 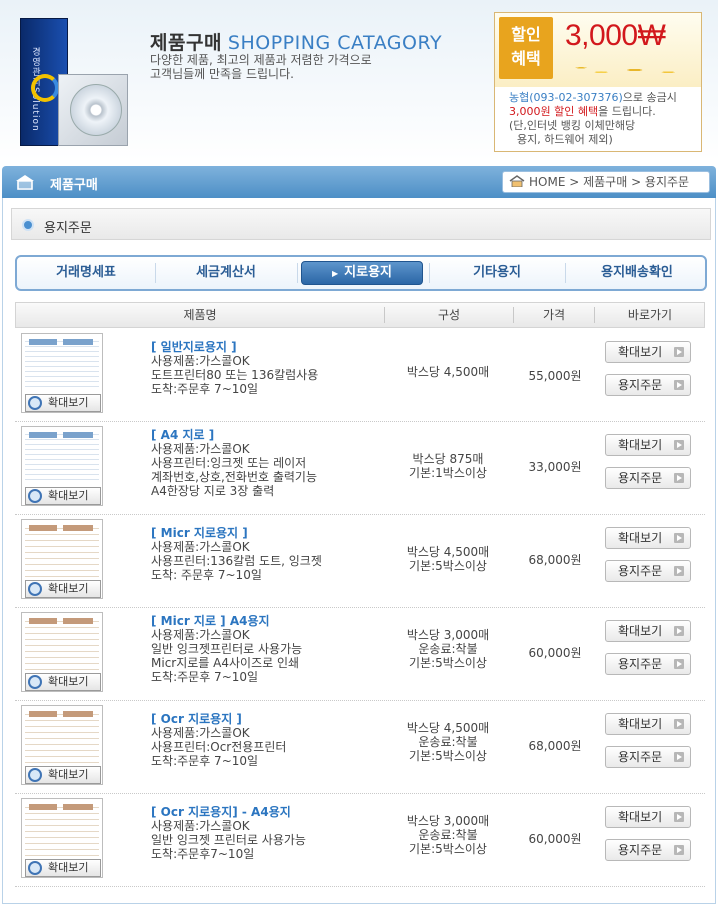 What do you see at coordinates (210, 620) in the screenshot?
I see `product-name: [ Micr 지로 ] A4용지` at bounding box center [210, 620].